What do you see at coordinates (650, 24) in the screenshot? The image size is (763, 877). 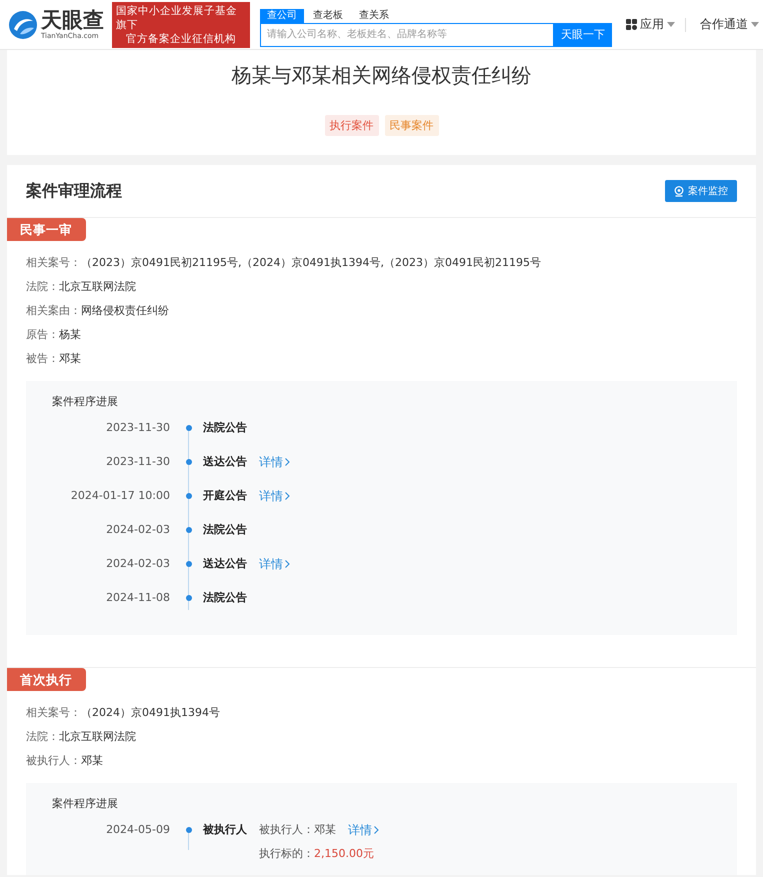 I see `nav-menu: 应用` at bounding box center [650, 24].